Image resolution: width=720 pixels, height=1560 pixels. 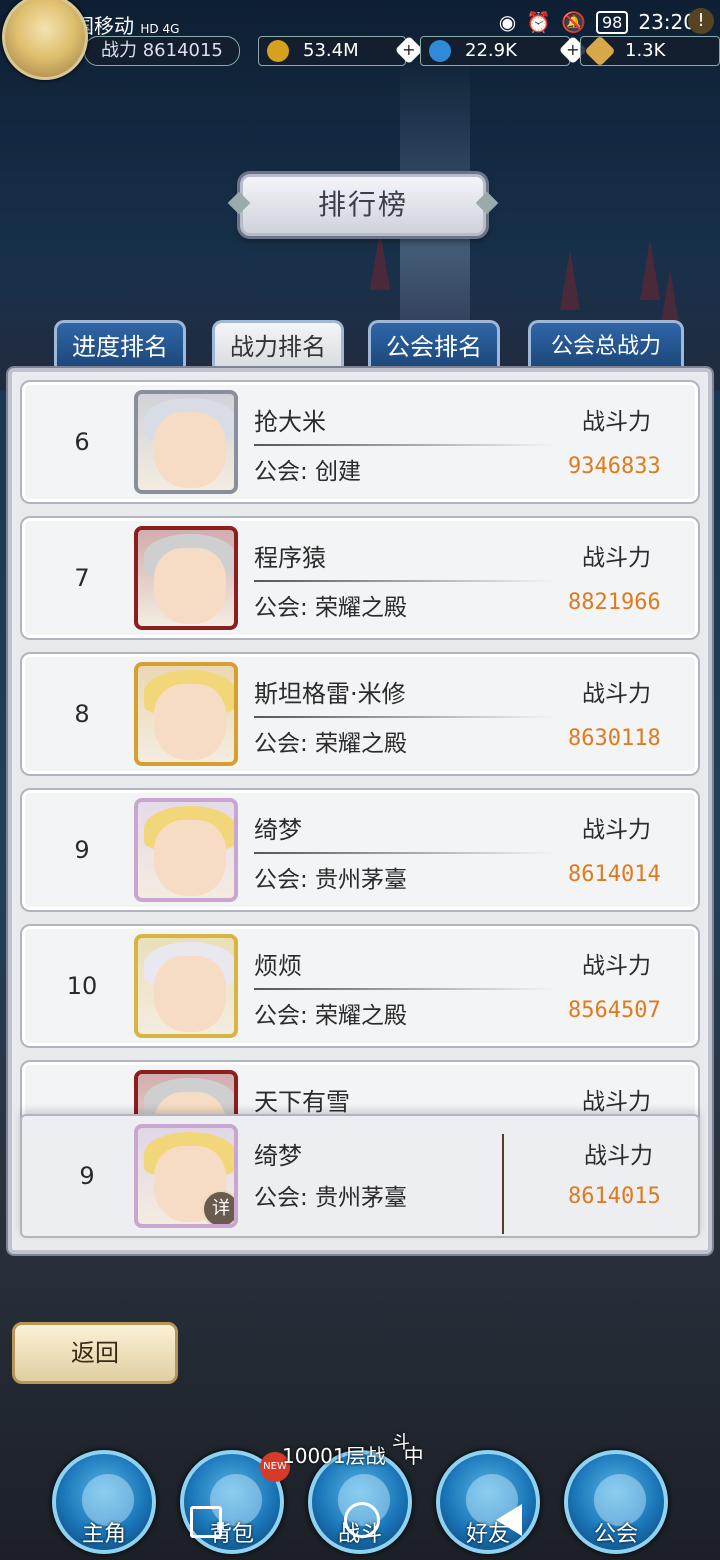 I want to click on nav-hero: 主角, so click(x=104, y=1502).